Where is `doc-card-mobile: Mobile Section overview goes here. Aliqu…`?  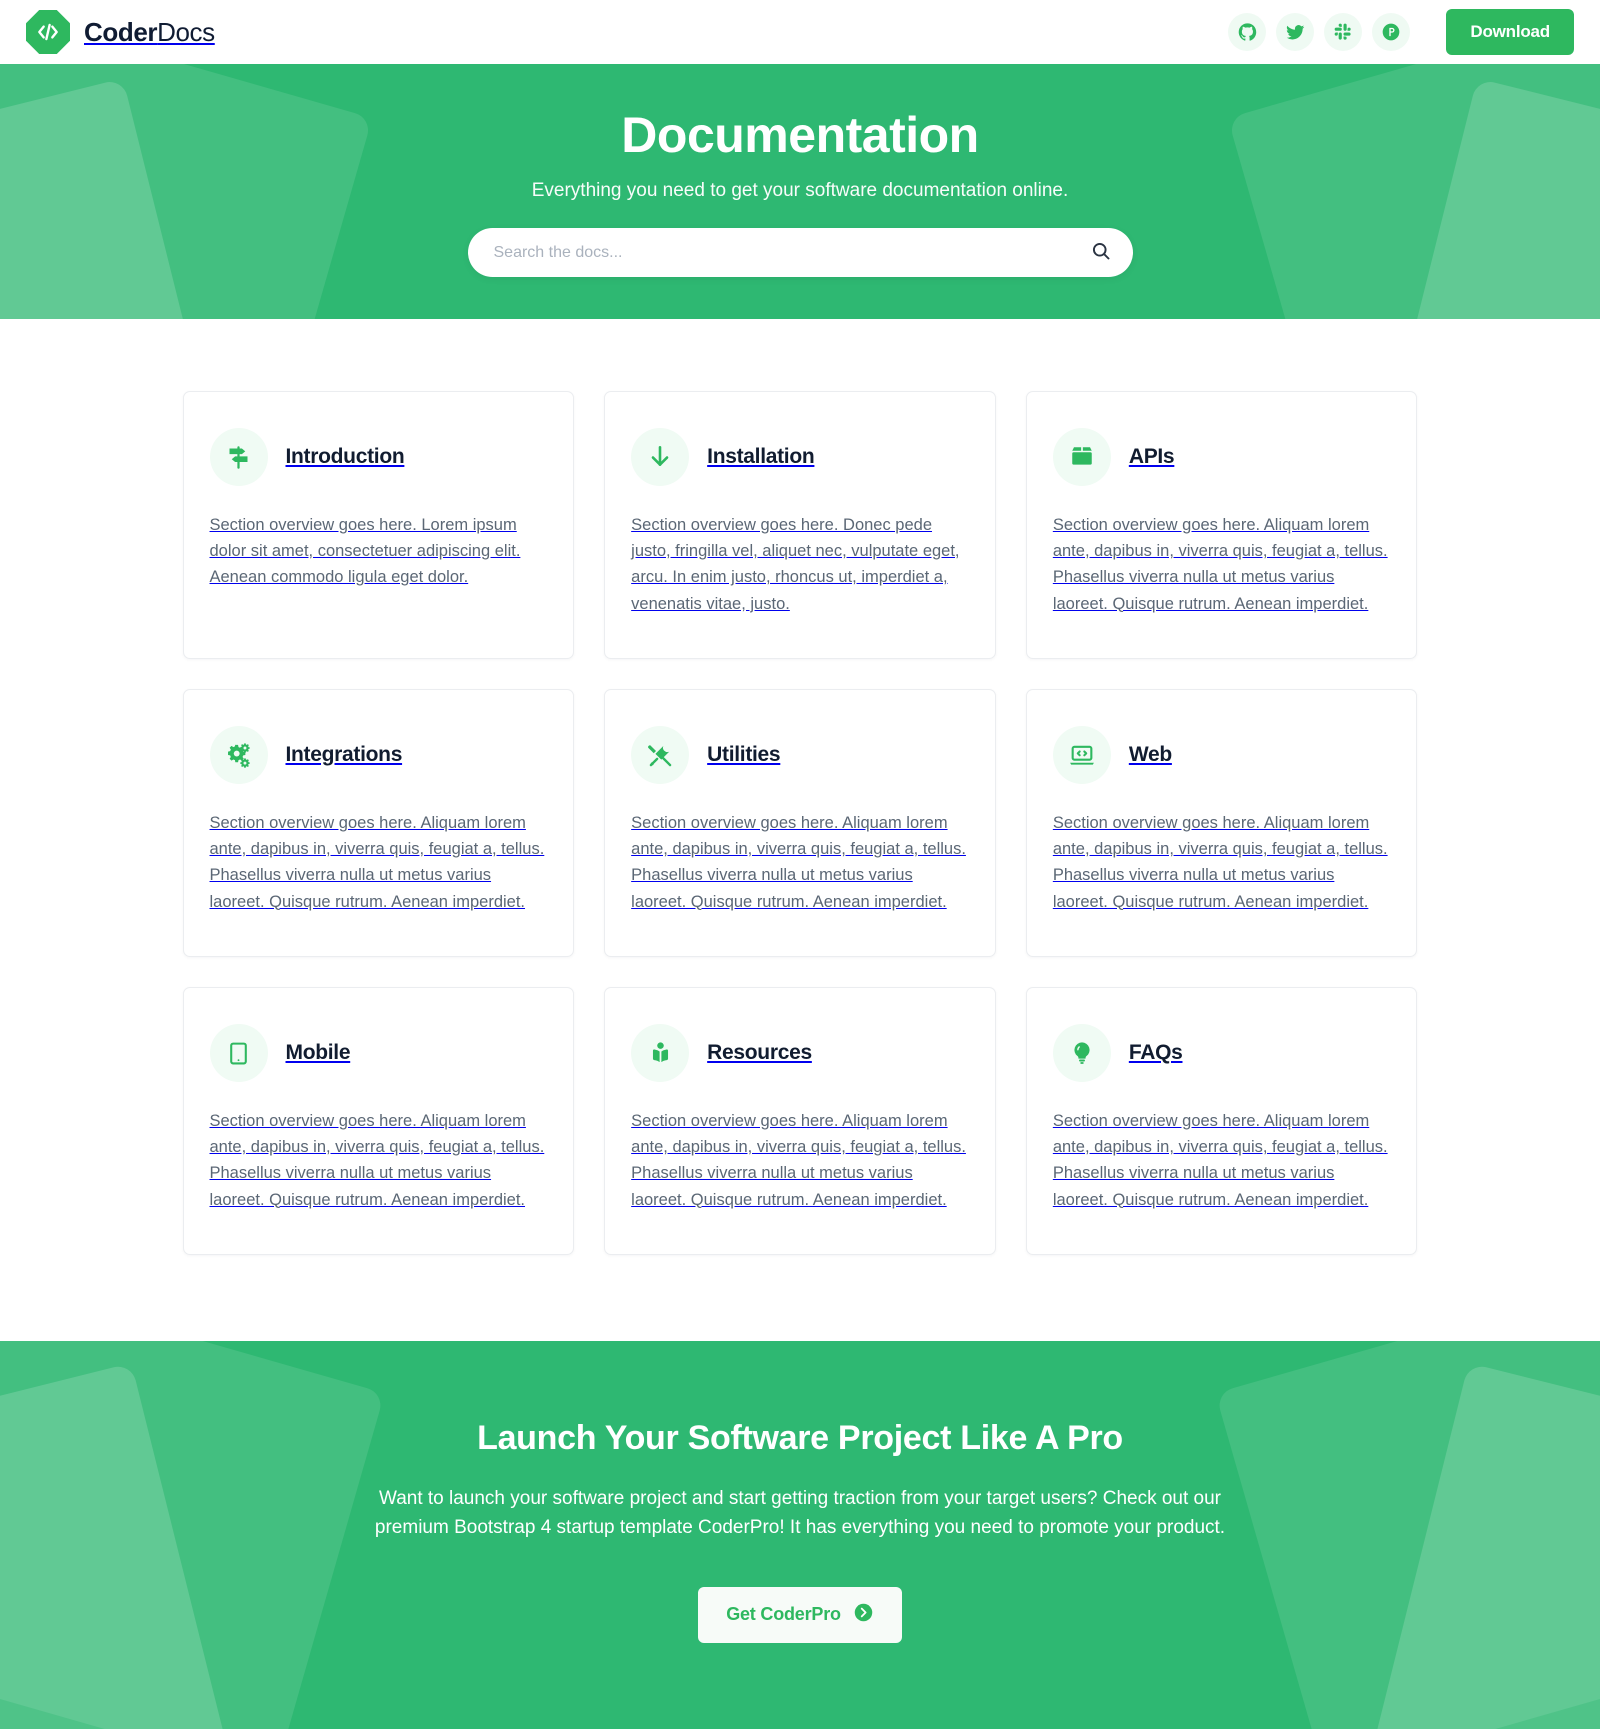
doc-card-mobile: Mobile Section overview goes here. Aliqu… is located at coordinates (378, 1121).